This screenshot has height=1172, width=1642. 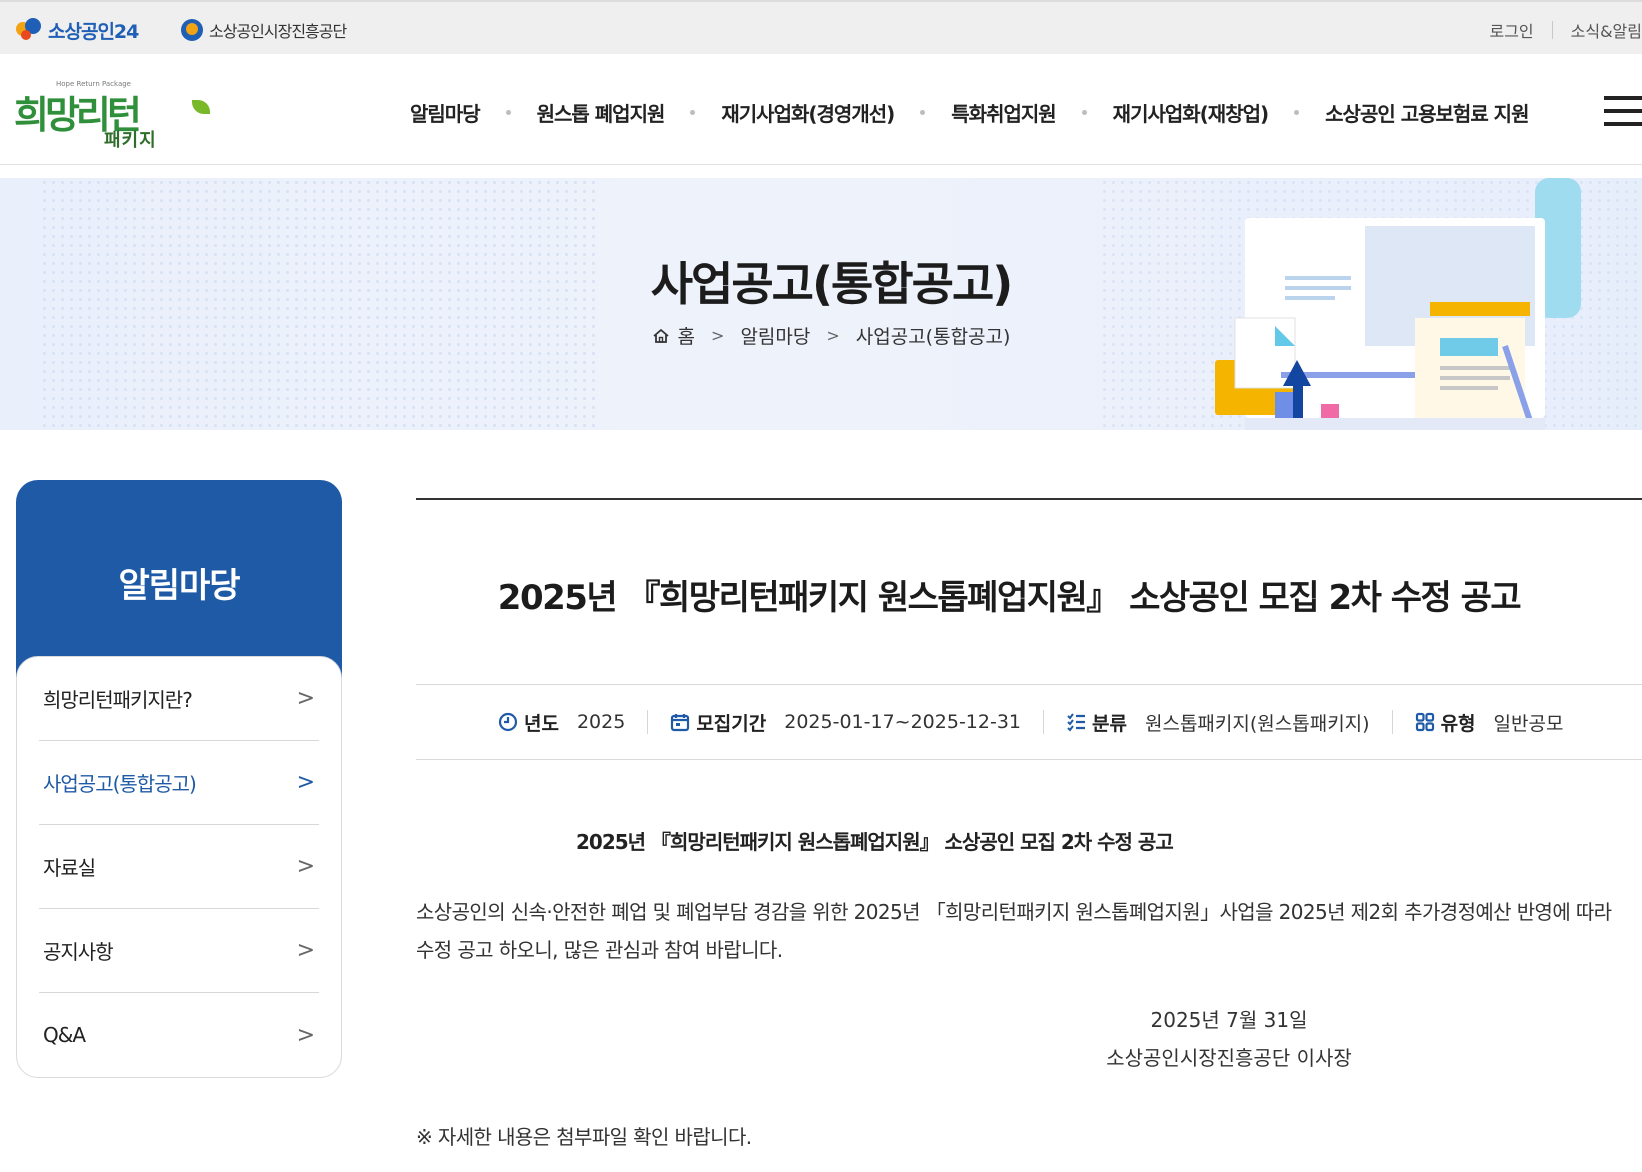 What do you see at coordinates (933, 337) in the screenshot?
I see `breadcrumb-current: 사업공고(통합공고)` at bounding box center [933, 337].